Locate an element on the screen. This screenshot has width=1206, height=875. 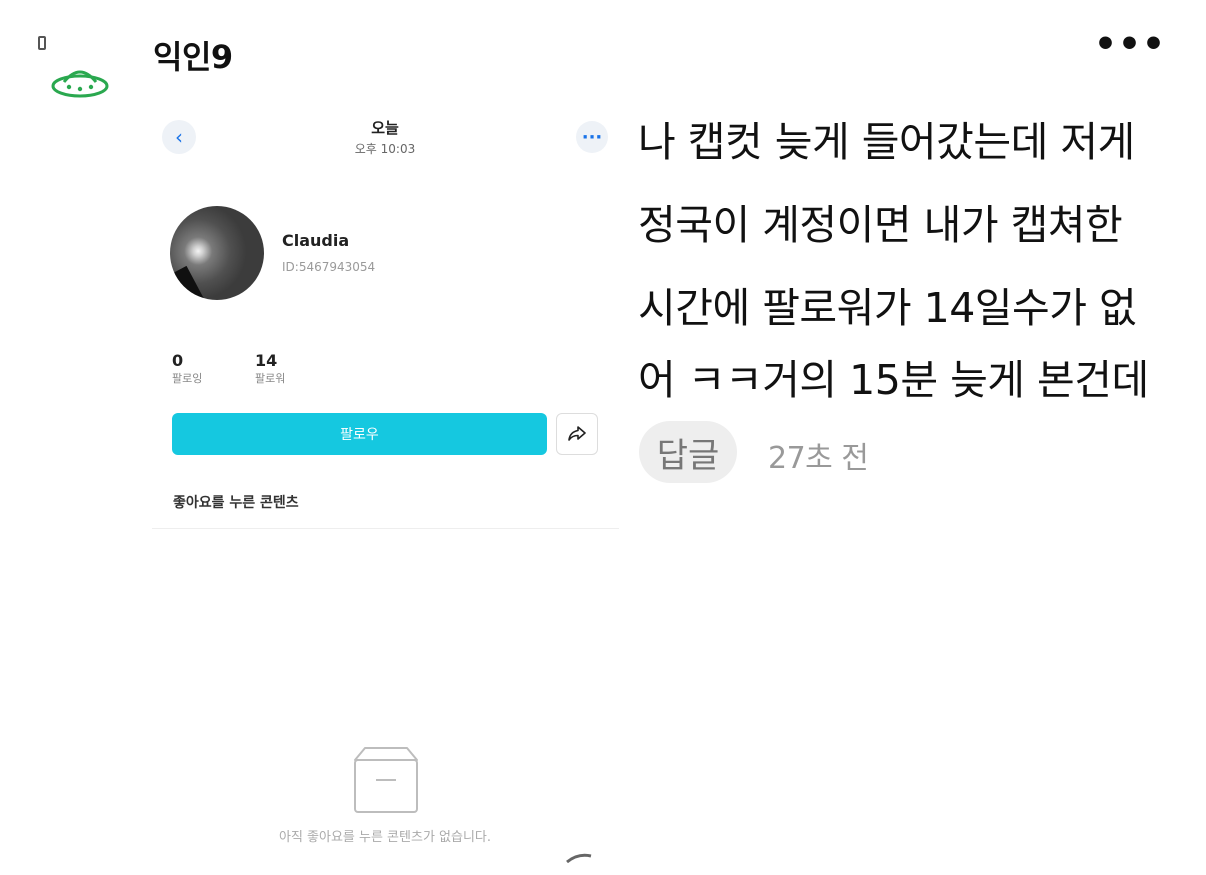
comment-line-1: 나 캡컷 늦게 들어갔는데 저게 is located at coordinates (886, 142).